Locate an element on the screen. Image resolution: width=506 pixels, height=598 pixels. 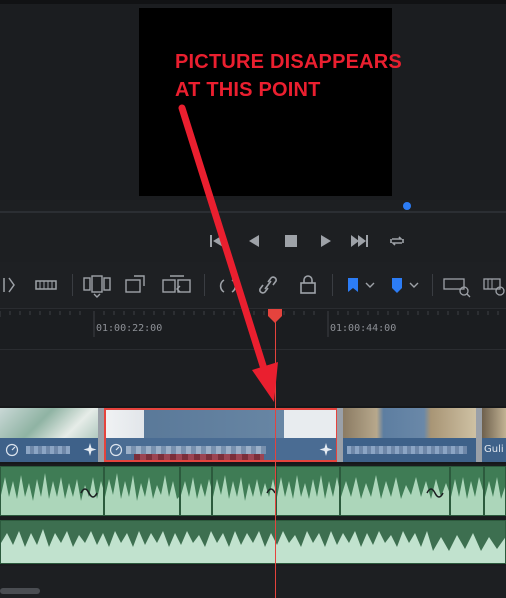
timecode-label: 01:00:44:00 is located at coordinates (363, 328).